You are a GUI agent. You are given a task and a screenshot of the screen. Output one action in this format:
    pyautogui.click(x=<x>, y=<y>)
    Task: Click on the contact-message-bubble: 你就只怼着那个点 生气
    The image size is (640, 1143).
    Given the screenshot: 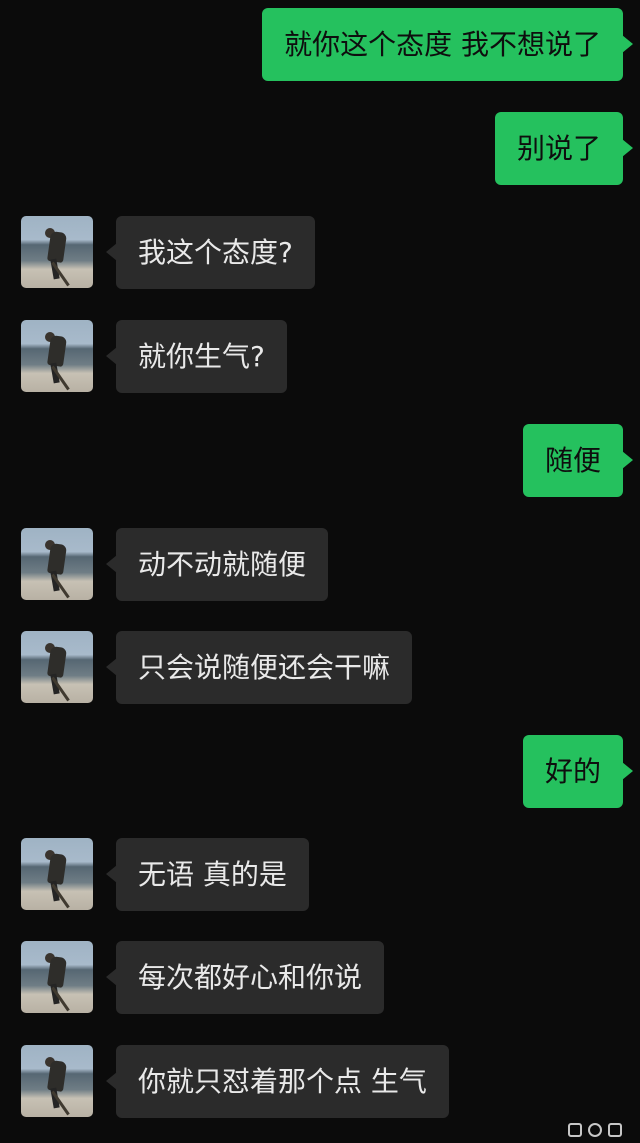 What is the action you would take?
    pyautogui.click(x=277, y=1081)
    